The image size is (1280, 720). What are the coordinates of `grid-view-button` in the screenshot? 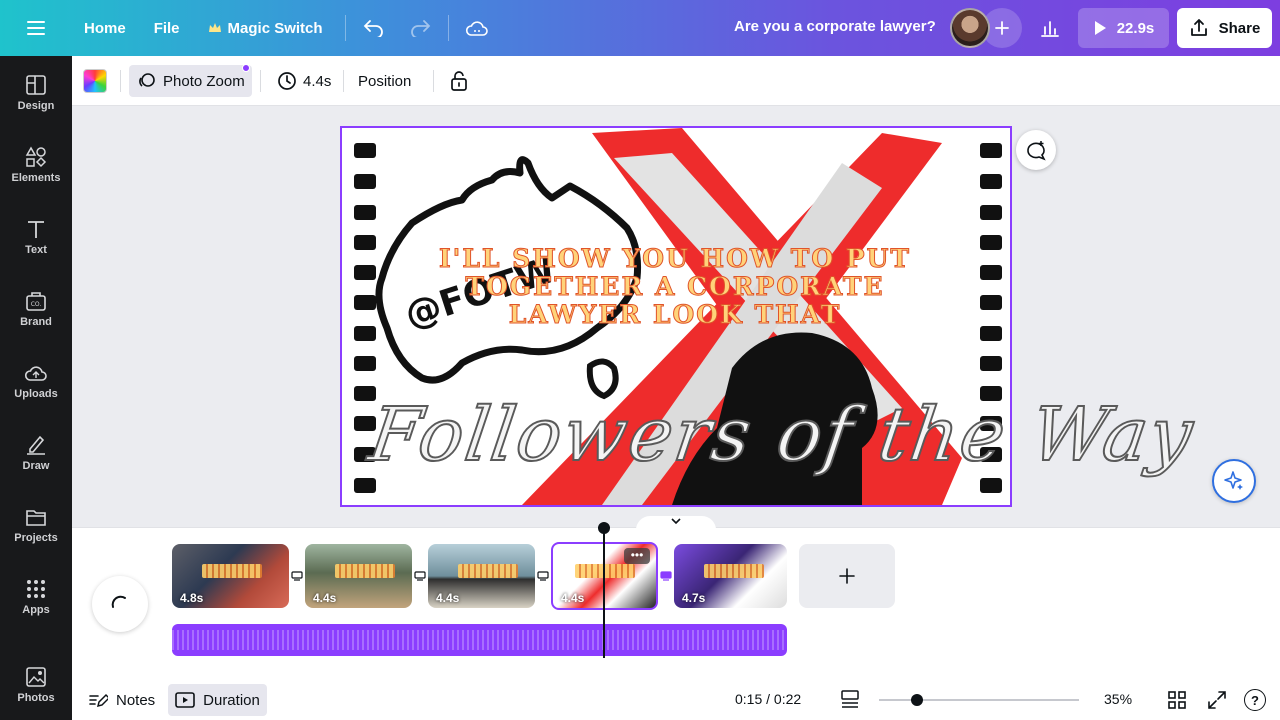 It's located at (1177, 702).